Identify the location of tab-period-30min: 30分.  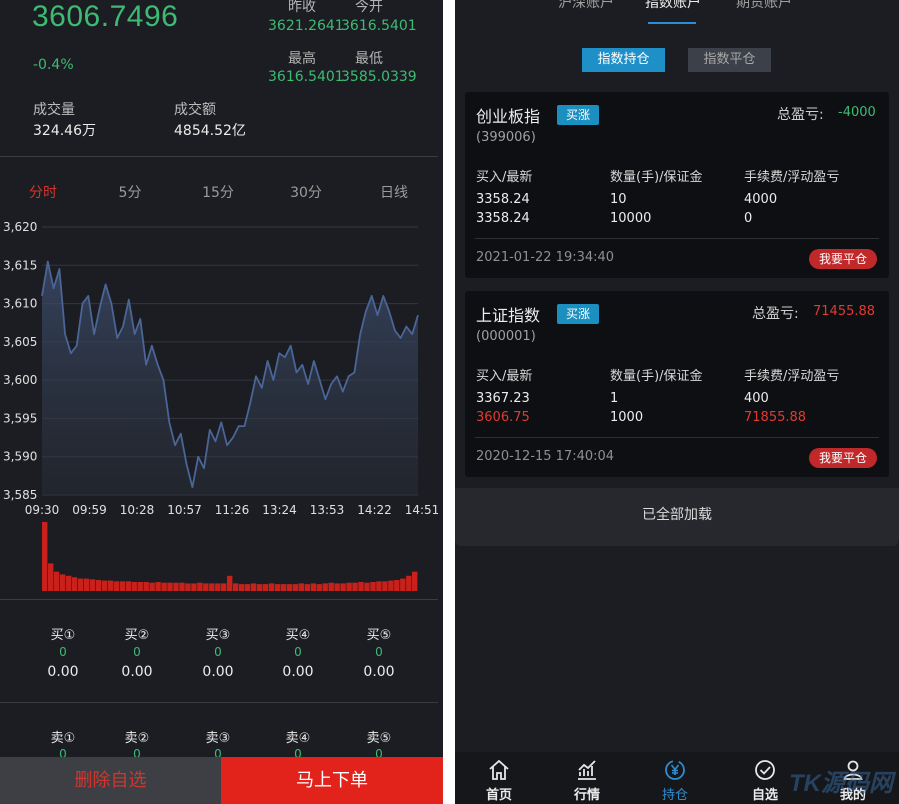
(306, 192).